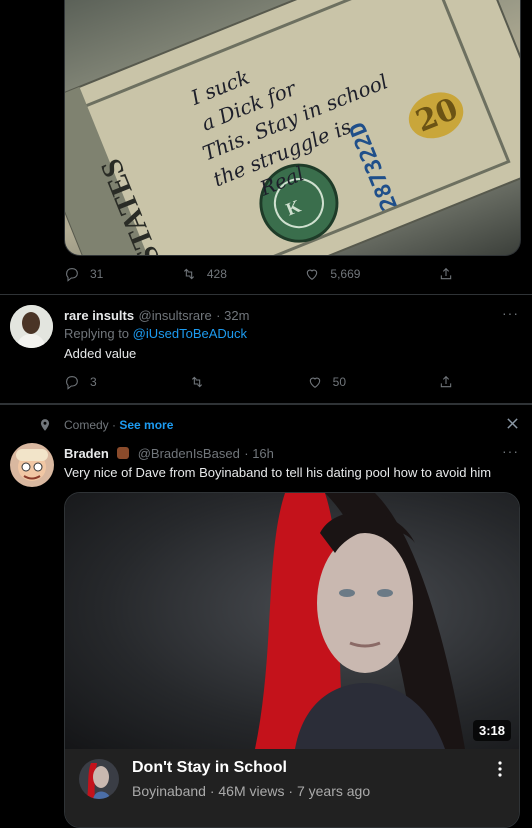  I want to click on replying-to-handle: @iUsedToBeADuck, so click(190, 333).